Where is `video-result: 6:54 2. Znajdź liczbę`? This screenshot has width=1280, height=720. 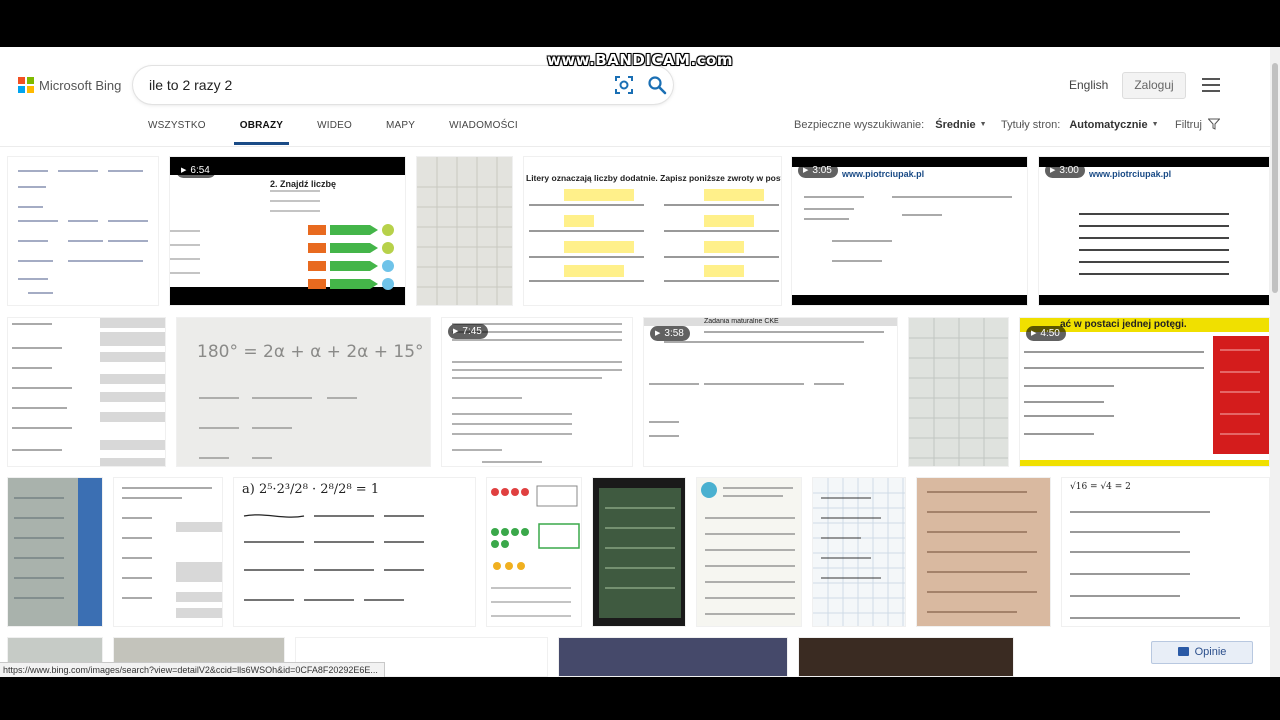
video-result: 6:54 2. Znajdź liczbę is located at coordinates (287, 231).